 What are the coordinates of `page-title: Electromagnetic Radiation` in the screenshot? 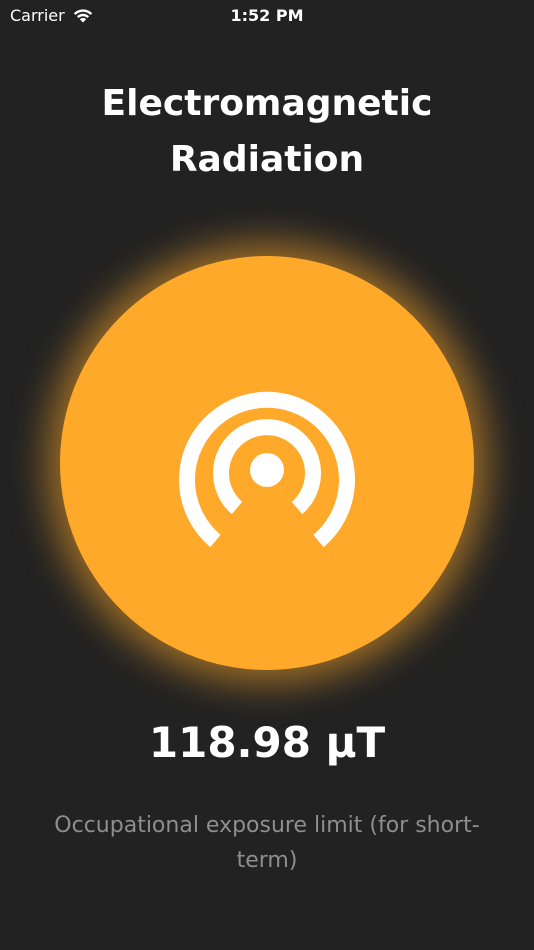 It's located at (267, 131).